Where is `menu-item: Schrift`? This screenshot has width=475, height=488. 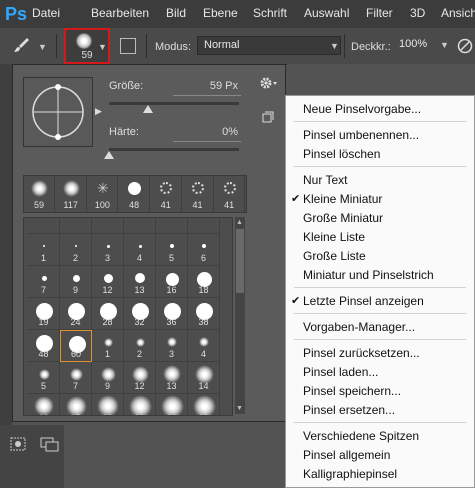
menu-item: Schrift is located at coordinates (270, 13).